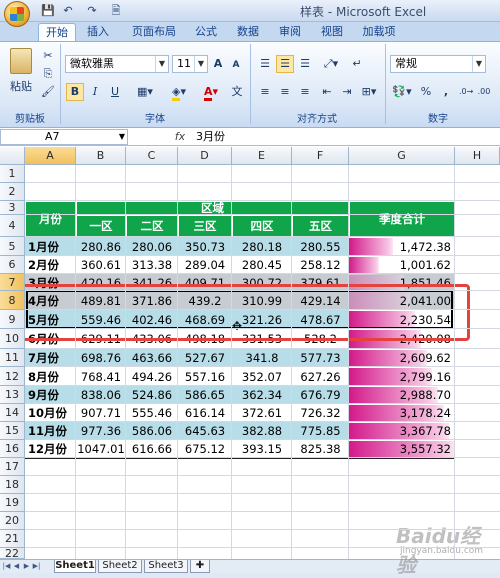 The height and width of the screenshot is (578, 500). Describe the element at coordinates (285, 64) in the screenshot. I see `align-middle-icon: ☰` at that location.